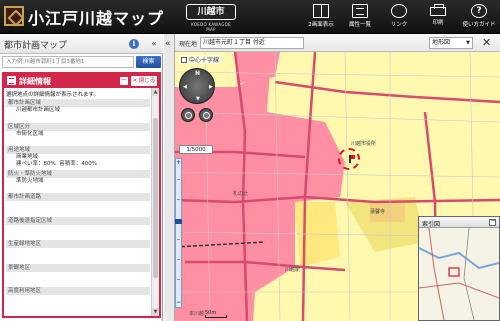 The height and width of the screenshot is (321, 500). I want to click on left-panel-header: 都市計画マップ i «, so click(81, 44).